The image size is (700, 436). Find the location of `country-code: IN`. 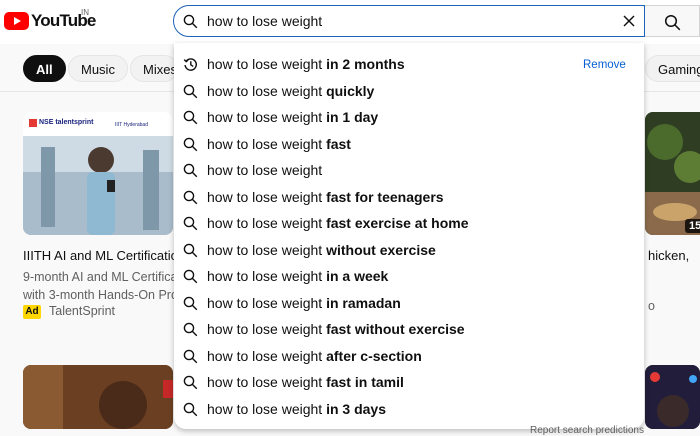

country-code: IN is located at coordinates (85, 12).